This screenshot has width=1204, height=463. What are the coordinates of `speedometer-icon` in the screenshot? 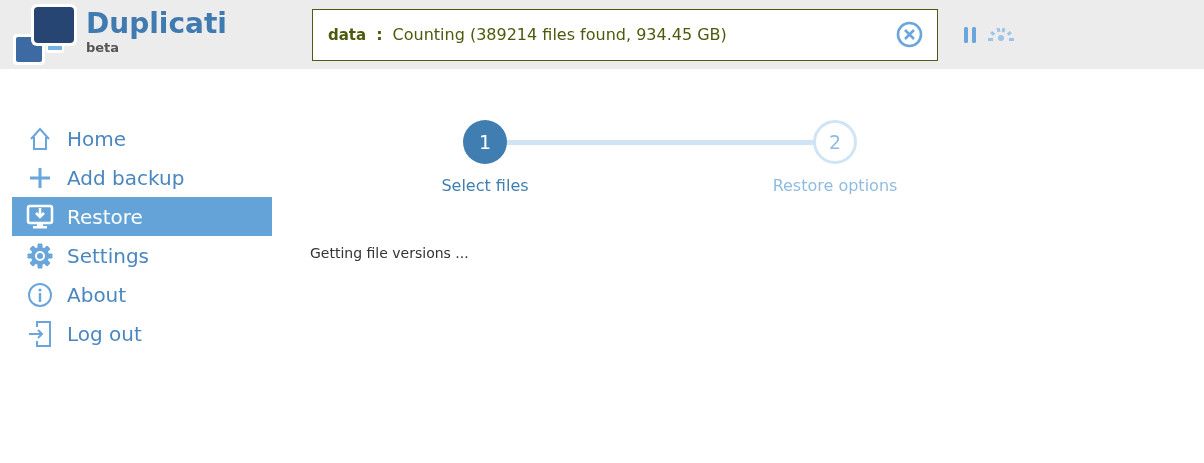 It's located at (1001, 34).